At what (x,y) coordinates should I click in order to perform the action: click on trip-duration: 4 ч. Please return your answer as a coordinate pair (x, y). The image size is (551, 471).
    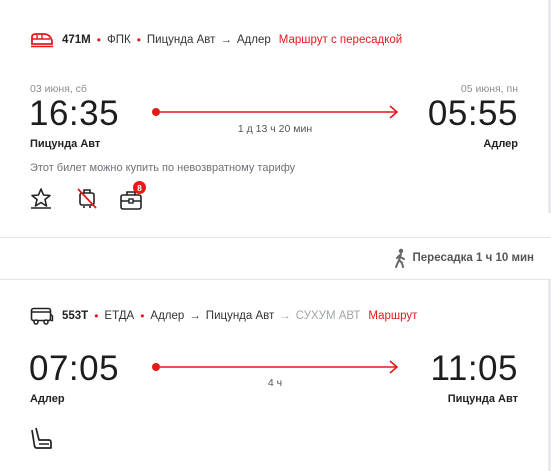
    Looking at the image, I should click on (275, 383).